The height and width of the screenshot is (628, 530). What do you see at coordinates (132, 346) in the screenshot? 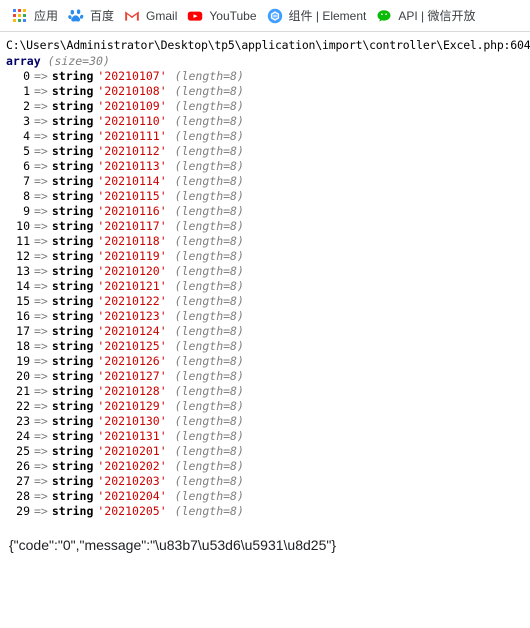
I see `array-row-value: '20210125'` at bounding box center [132, 346].